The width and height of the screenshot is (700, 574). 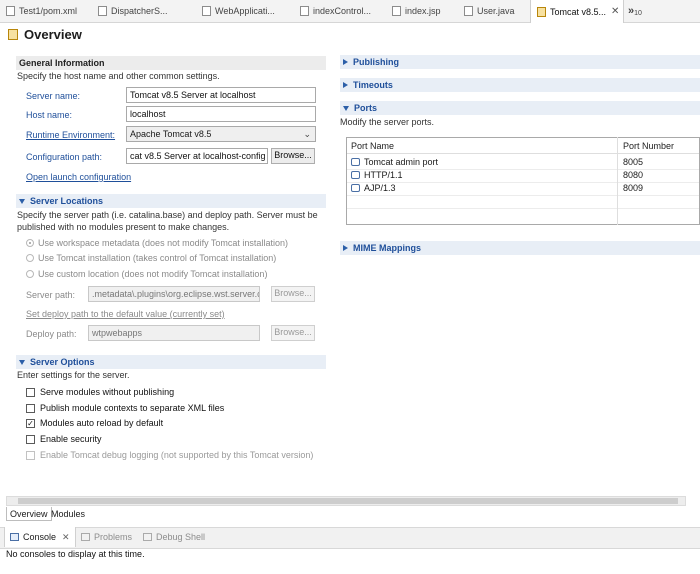 What do you see at coordinates (171, 362) in the screenshot?
I see `section-server-options: Server Options` at bounding box center [171, 362].